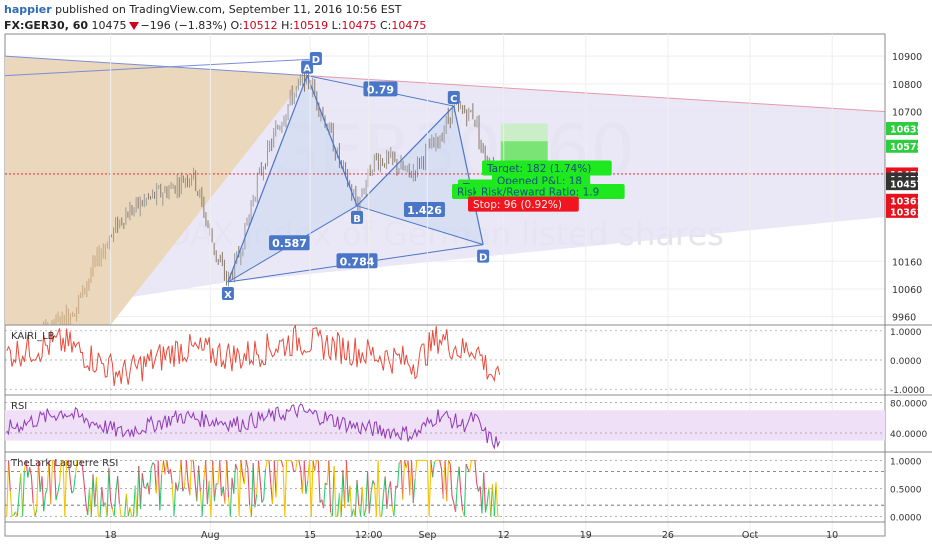 The height and width of the screenshot is (550, 932). I want to click on pane-title: KAIRI_LB, so click(33, 336).